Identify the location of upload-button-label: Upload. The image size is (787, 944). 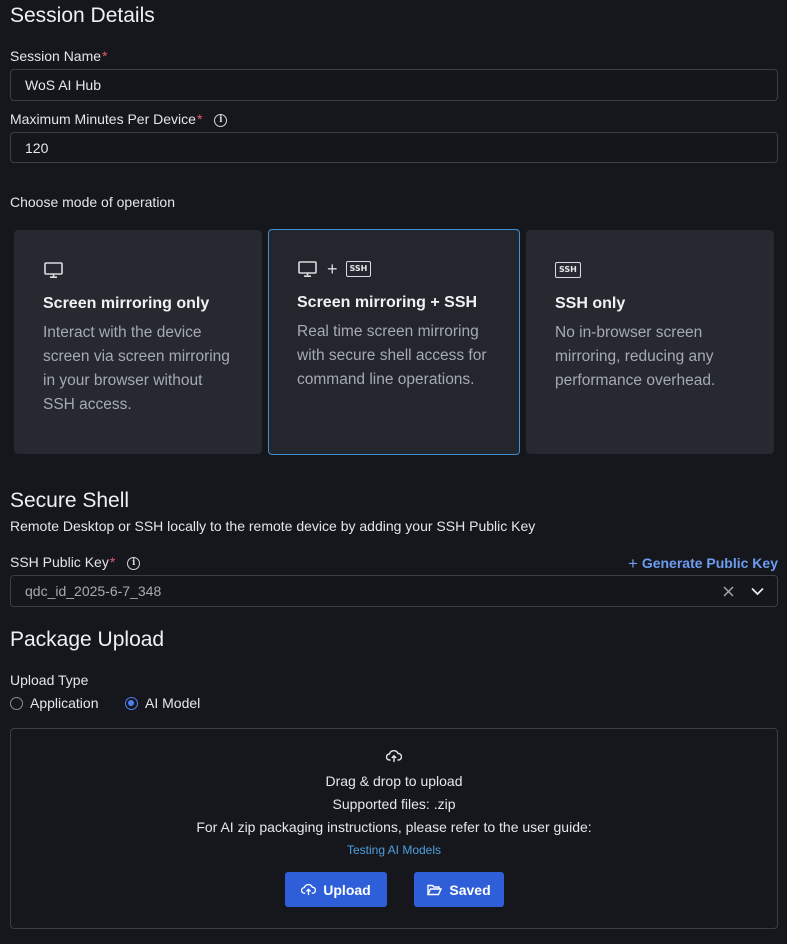
(347, 889).